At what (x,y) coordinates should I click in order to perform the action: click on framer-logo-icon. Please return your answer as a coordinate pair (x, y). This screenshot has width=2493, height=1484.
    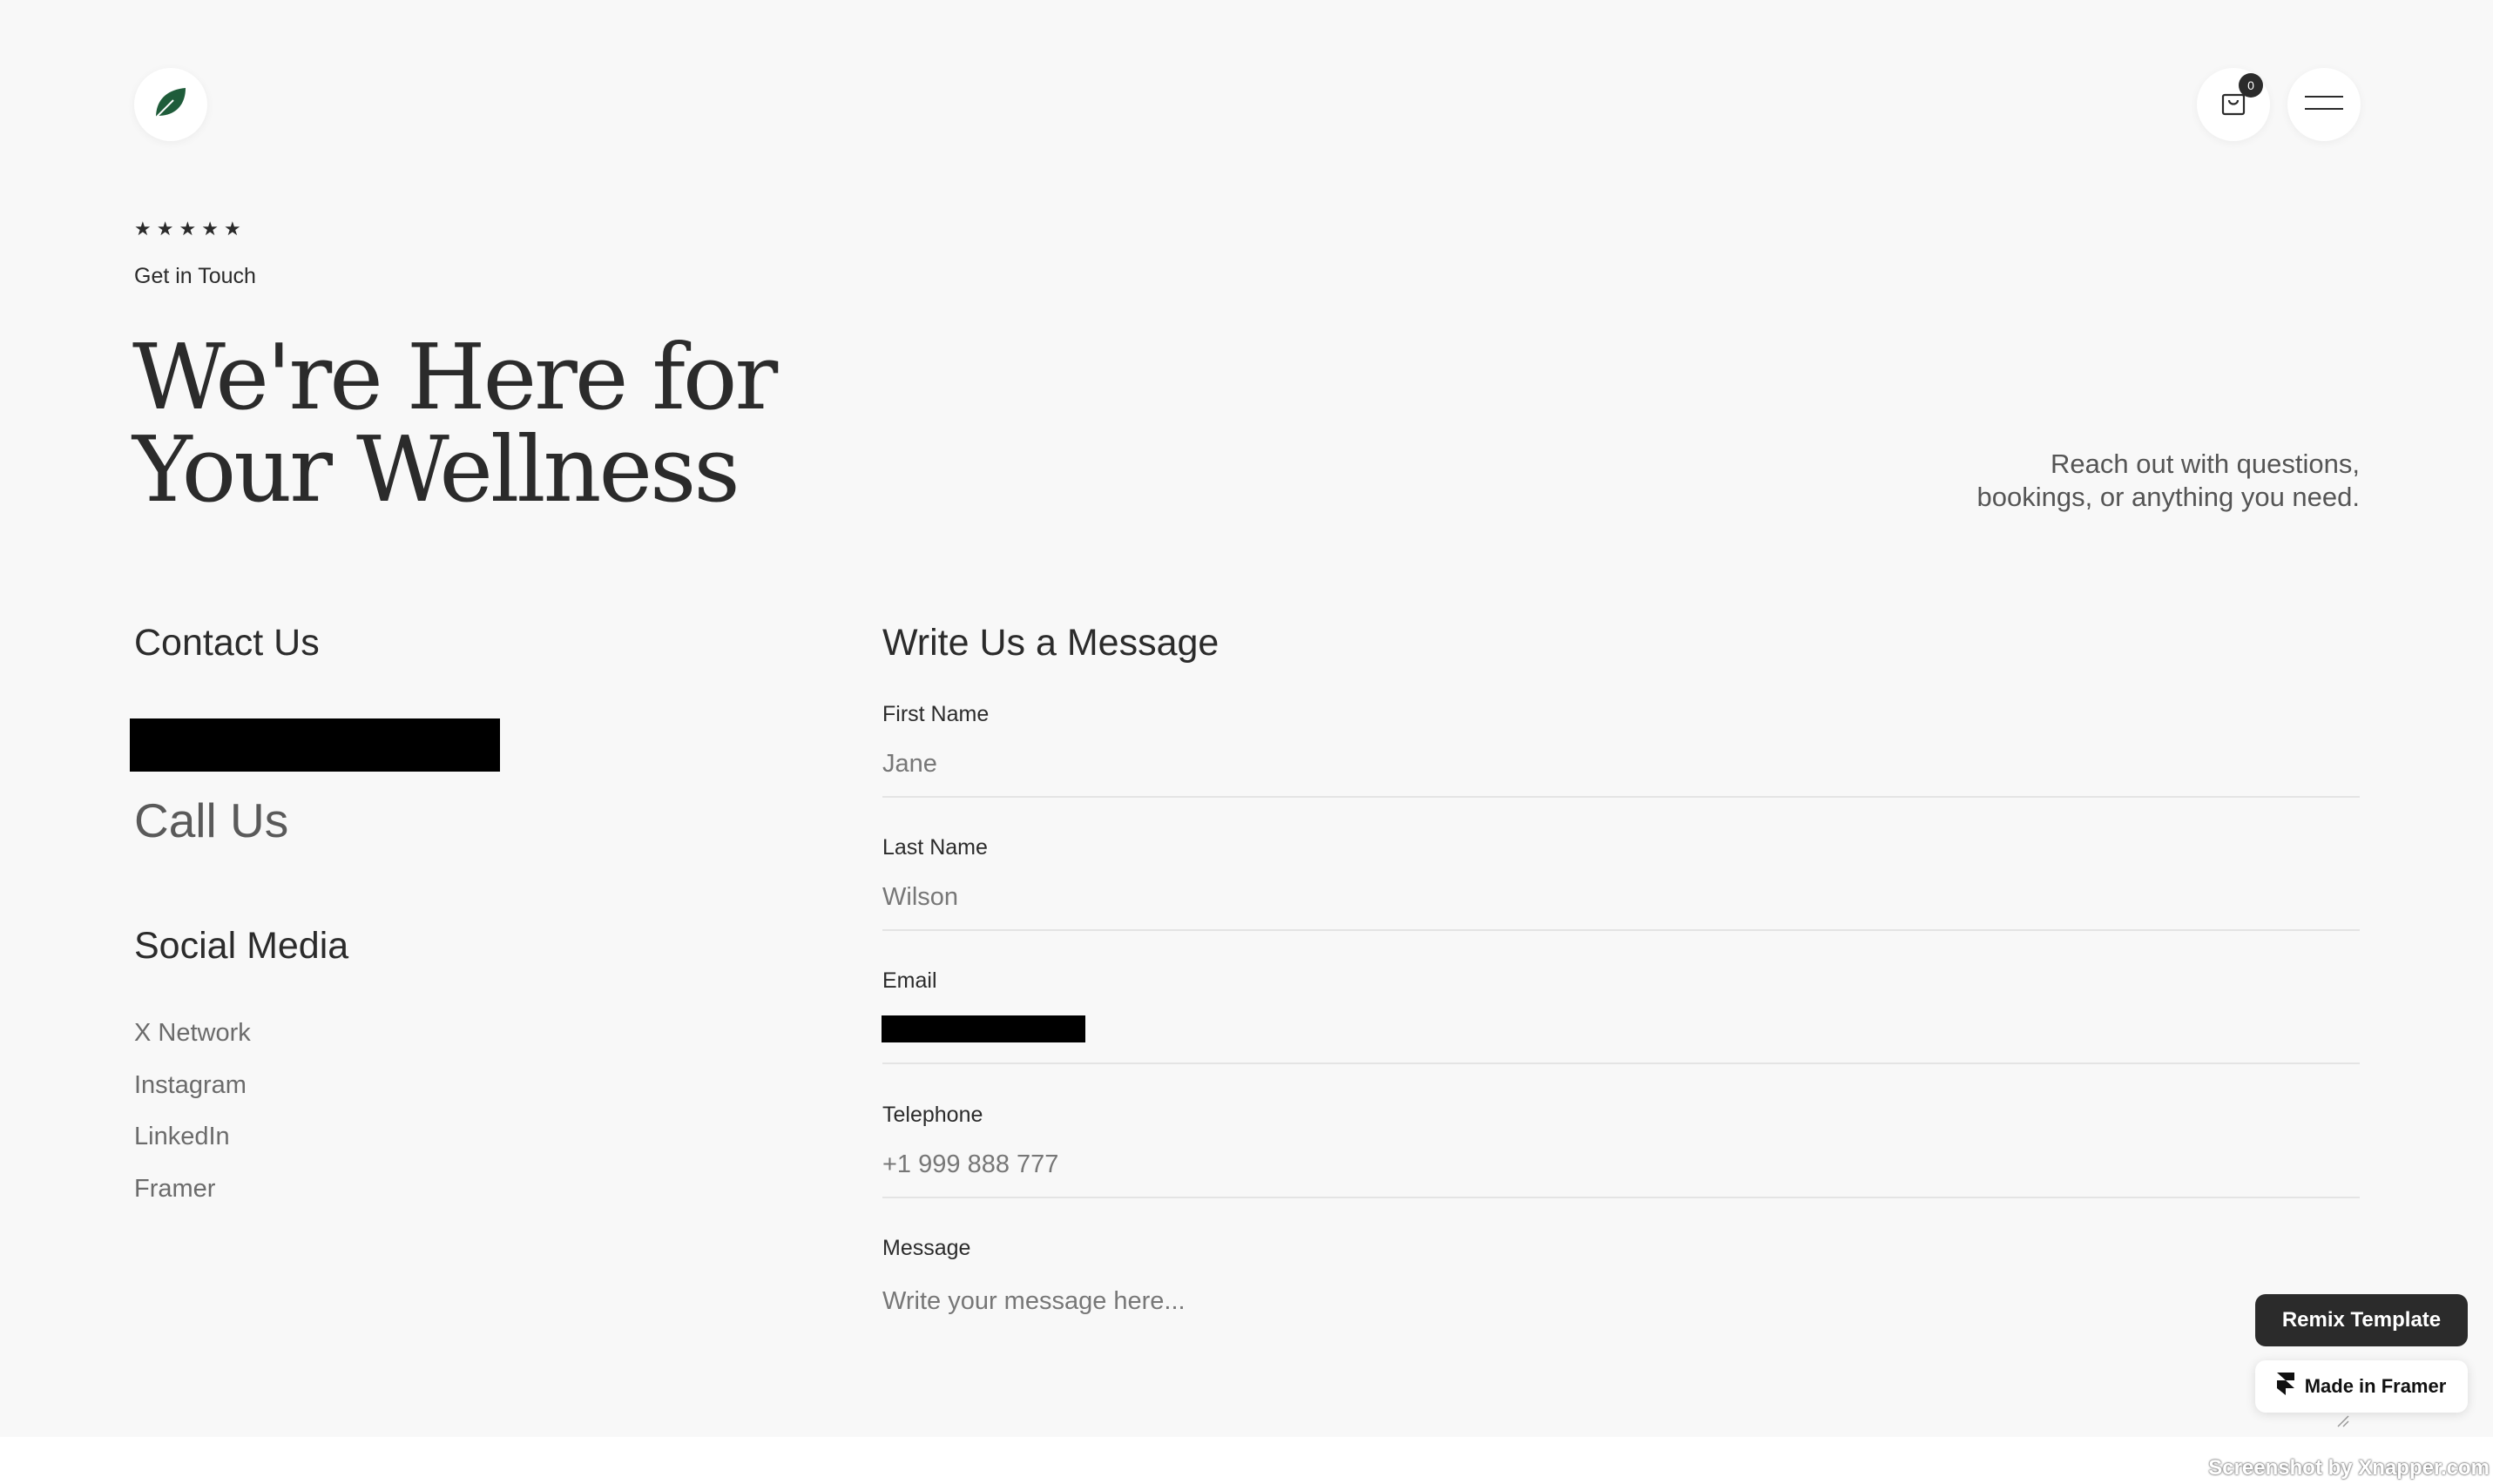
    Looking at the image, I should click on (2285, 1387).